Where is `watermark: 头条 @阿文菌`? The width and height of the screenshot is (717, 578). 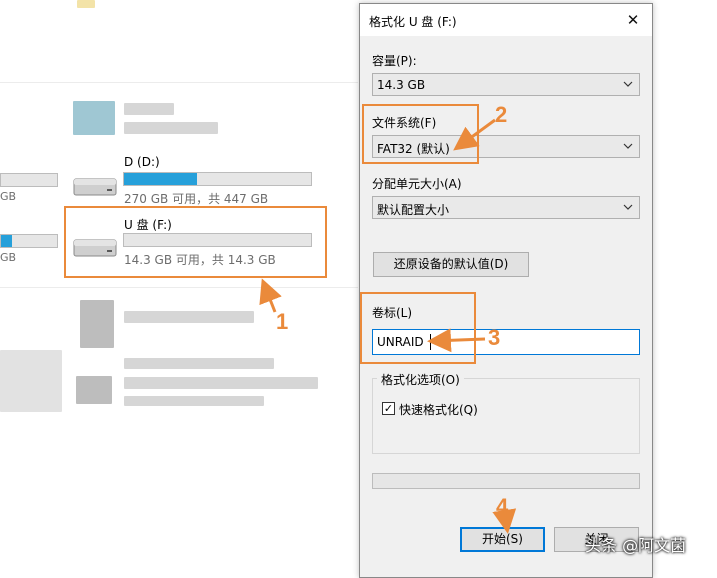 watermark: 头条 @阿文菌 is located at coordinates (636, 545).